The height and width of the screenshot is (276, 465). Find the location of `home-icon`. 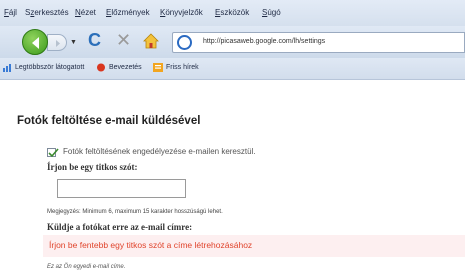

home-icon is located at coordinates (151, 41).